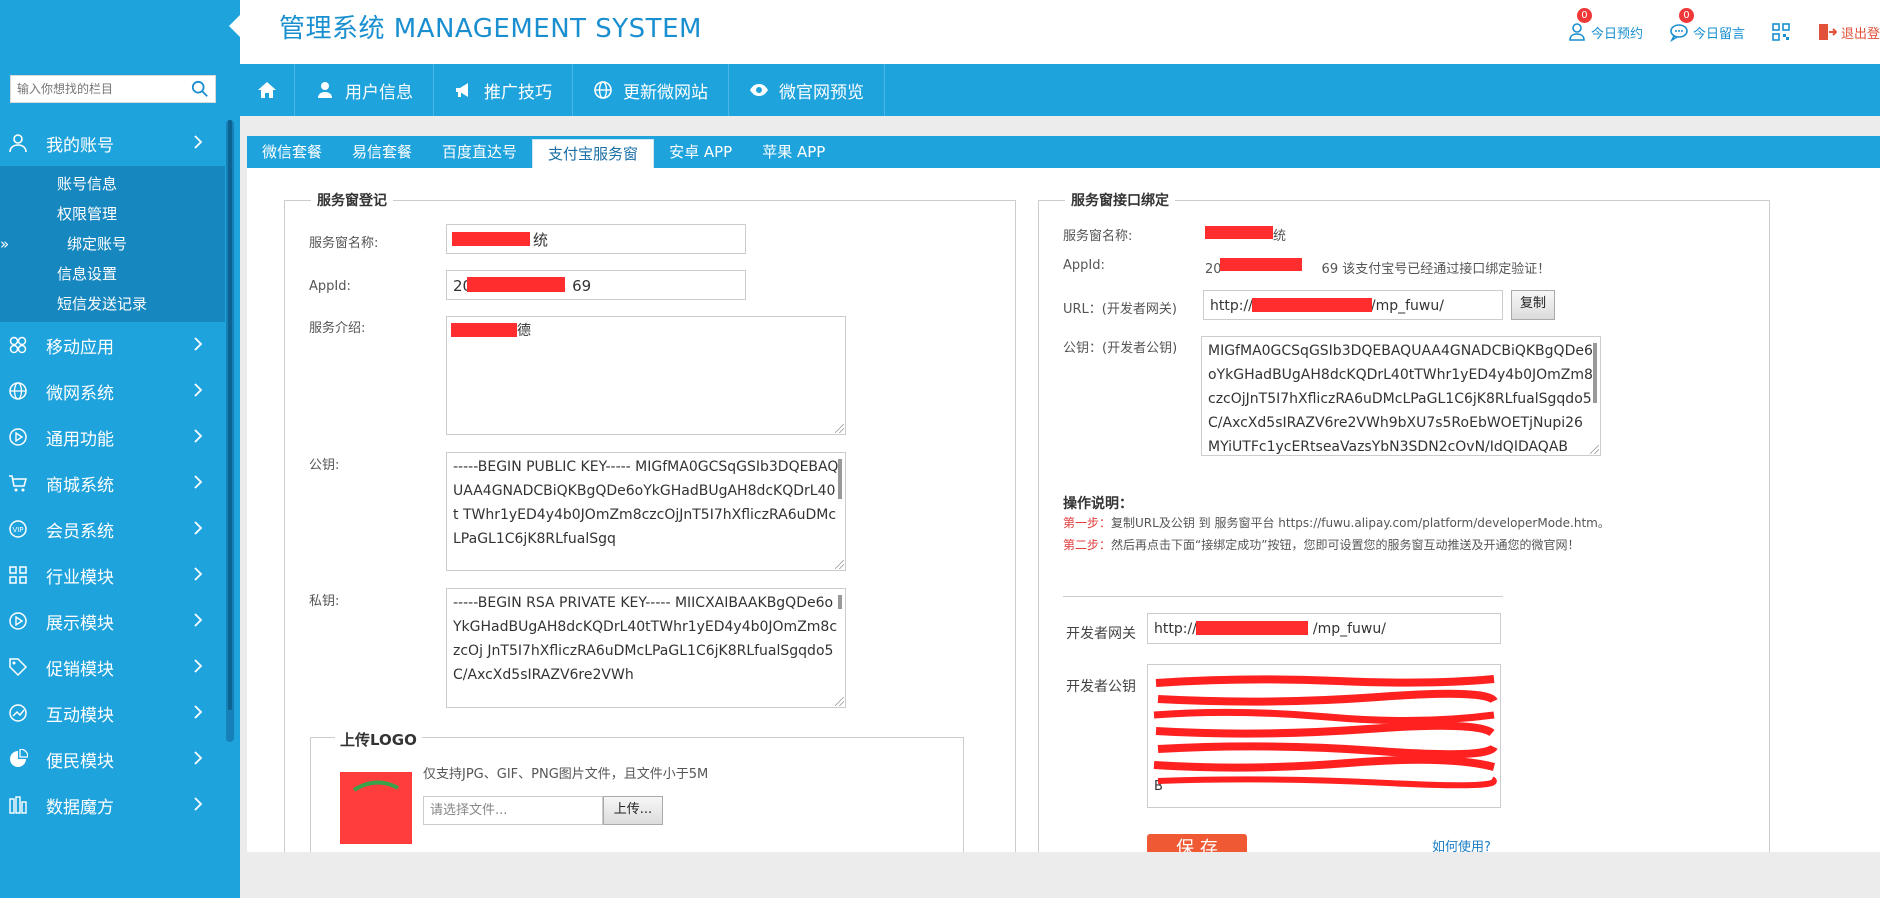 The width and height of the screenshot is (1880, 898). I want to click on menu-item-label: 商城系统, so click(80, 485).